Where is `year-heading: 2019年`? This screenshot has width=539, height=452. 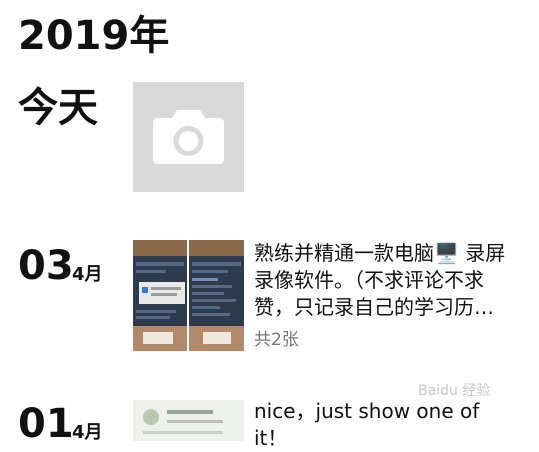
year-heading: 2019年 is located at coordinates (94, 36).